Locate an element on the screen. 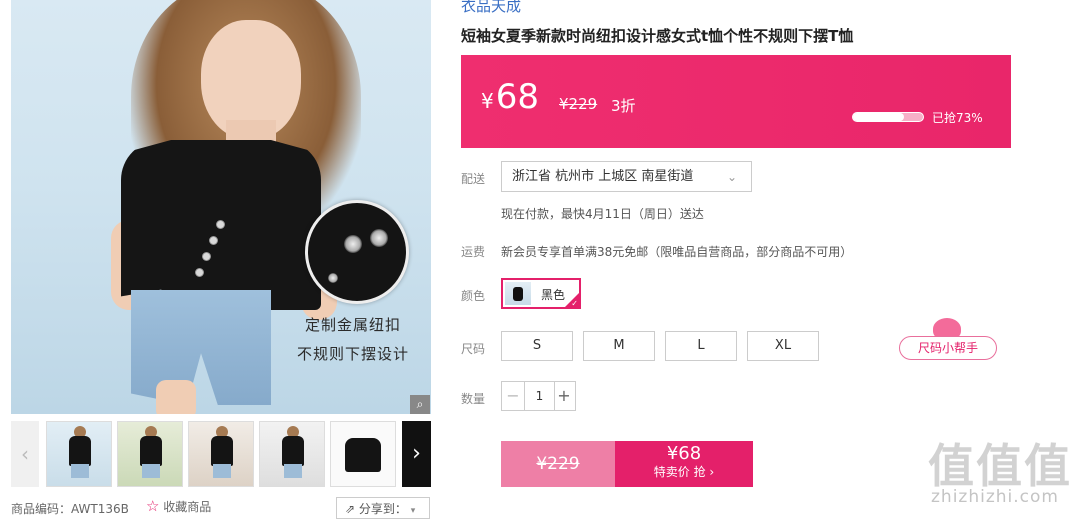 Image resolution: width=1079 pixels, height=522 pixels. share-label: 分享到： is located at coordinates (382, 509).